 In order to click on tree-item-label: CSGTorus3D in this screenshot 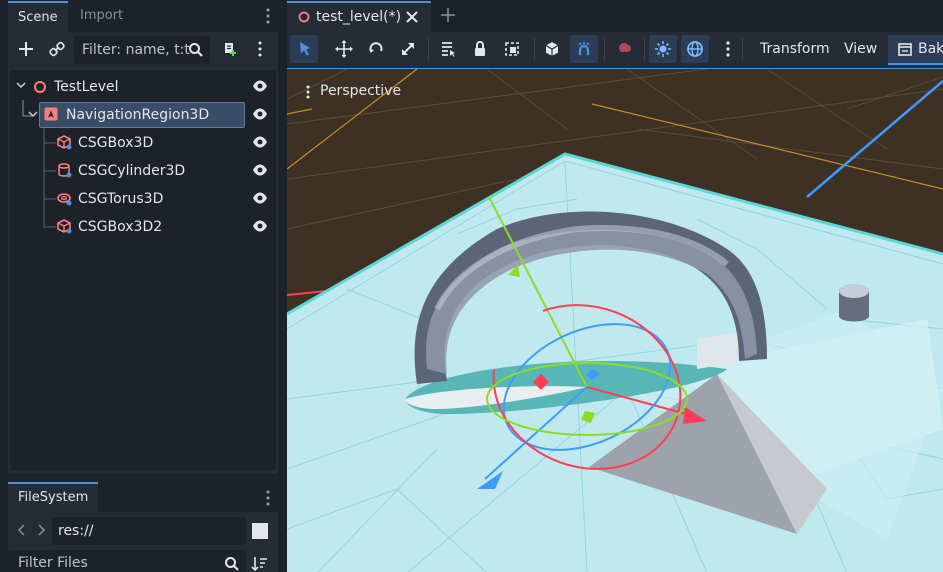, I will do `click(121, 199)`.